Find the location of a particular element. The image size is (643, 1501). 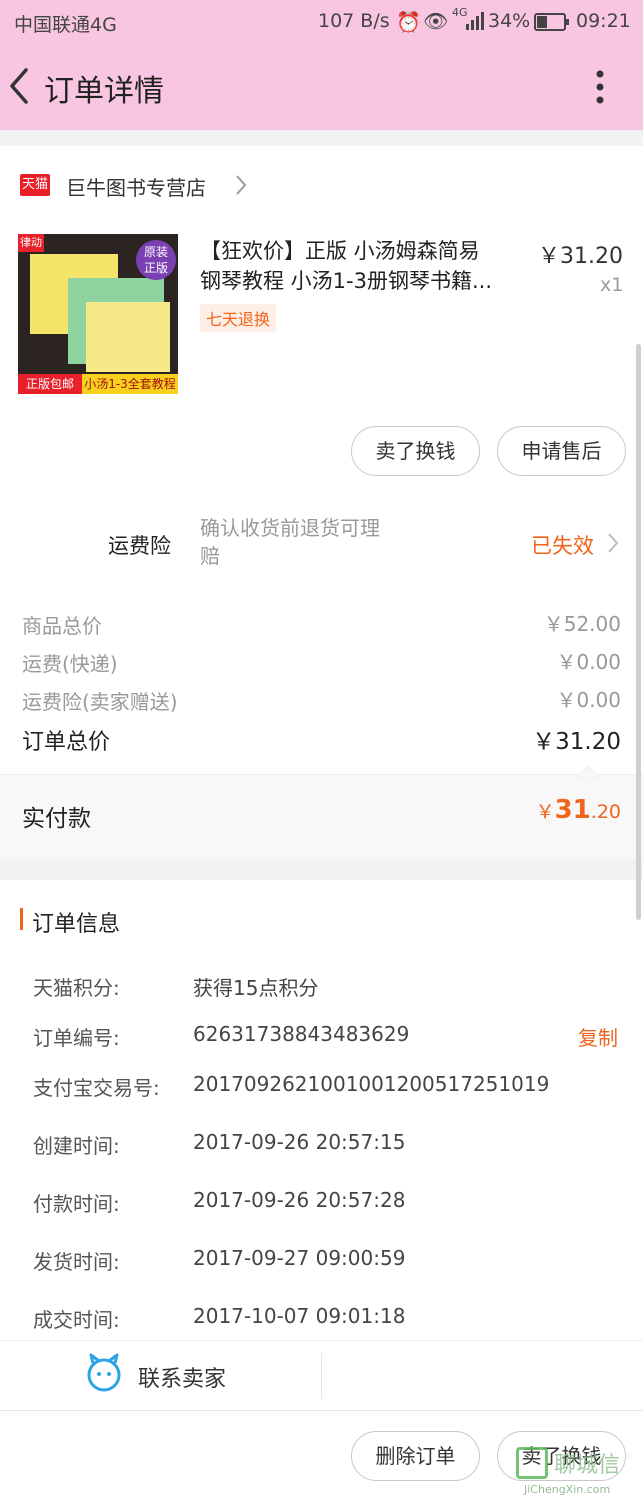

network-speed: 107 B/s is located at coordinates (354, 21).